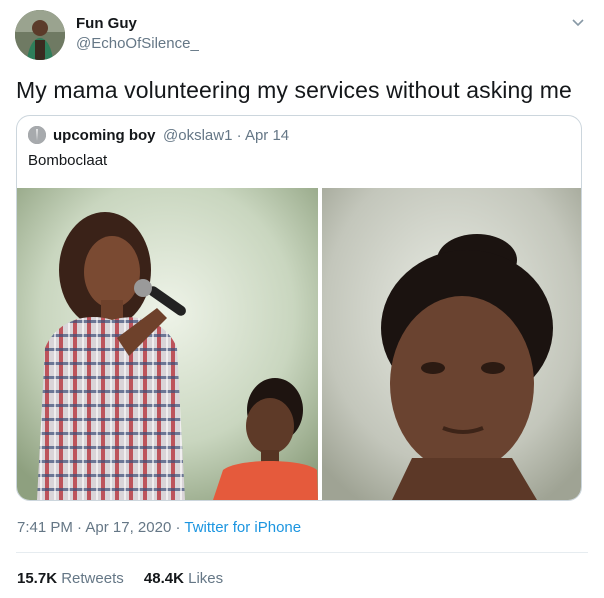 The width and height of the screenshot is (604, 598). I want to click on avatar-photo, so click(40, 35).